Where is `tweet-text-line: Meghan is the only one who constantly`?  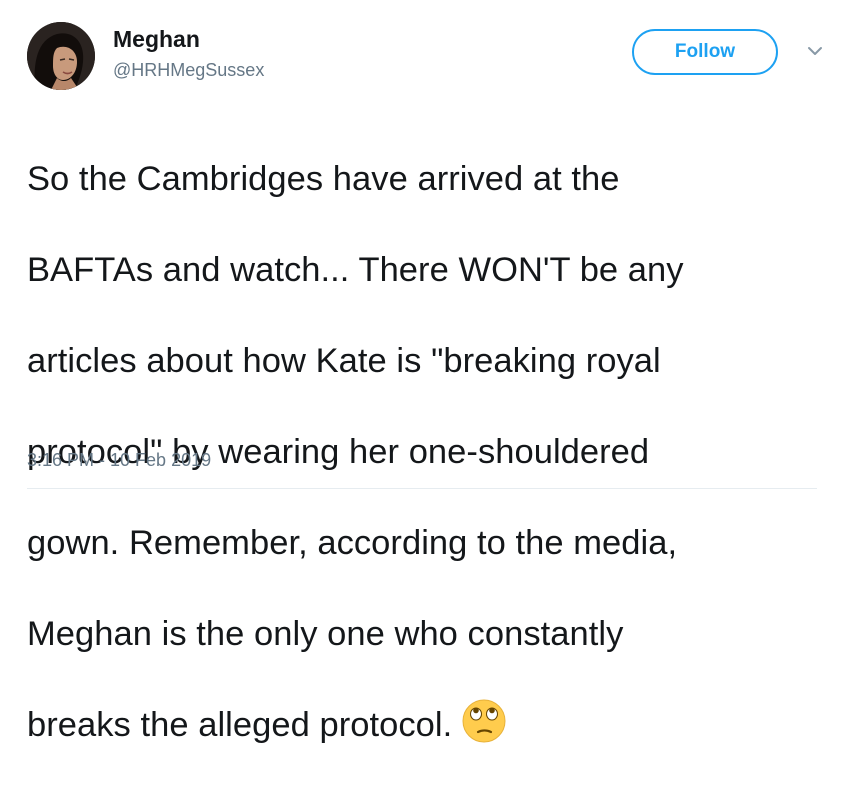
tweet-text-line: Meghan is the only one who constantly is located at coordinates (325, 633).